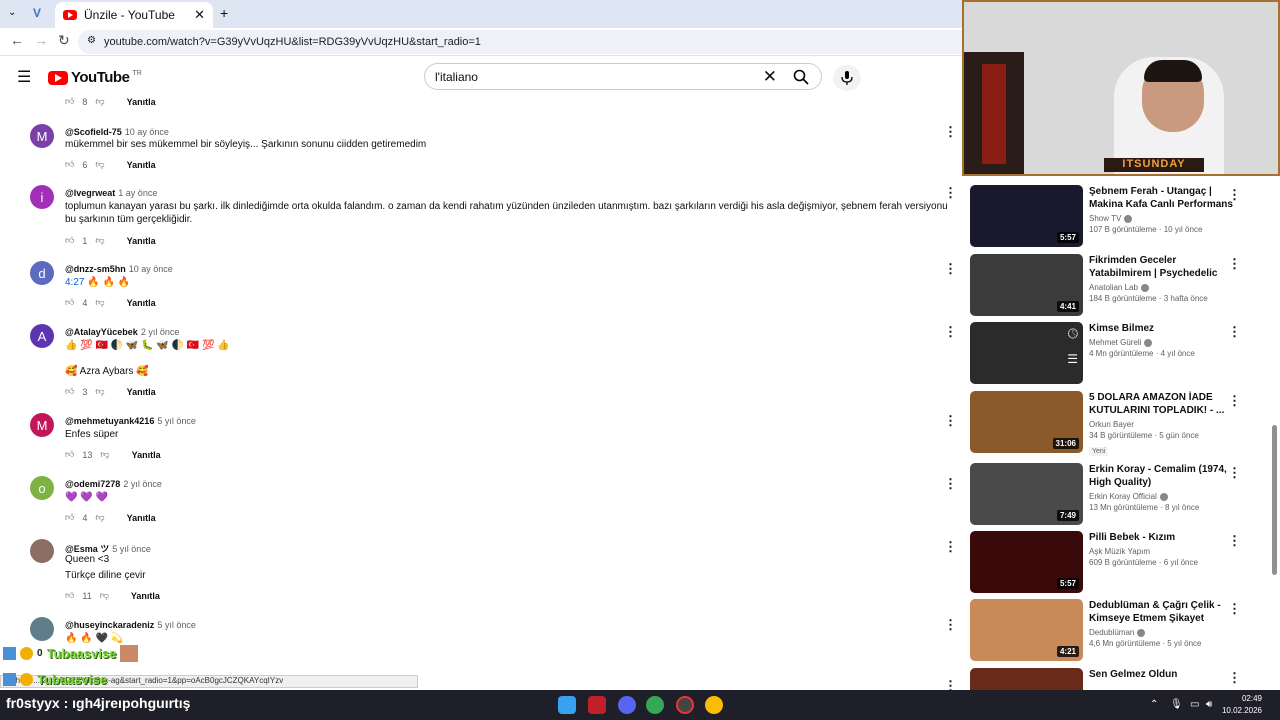  What do you see at coordinates (1176, 704) in the screenshot?
I see `microphone-tray-icon: 🎙︎` at bounding box center [1176, 704].